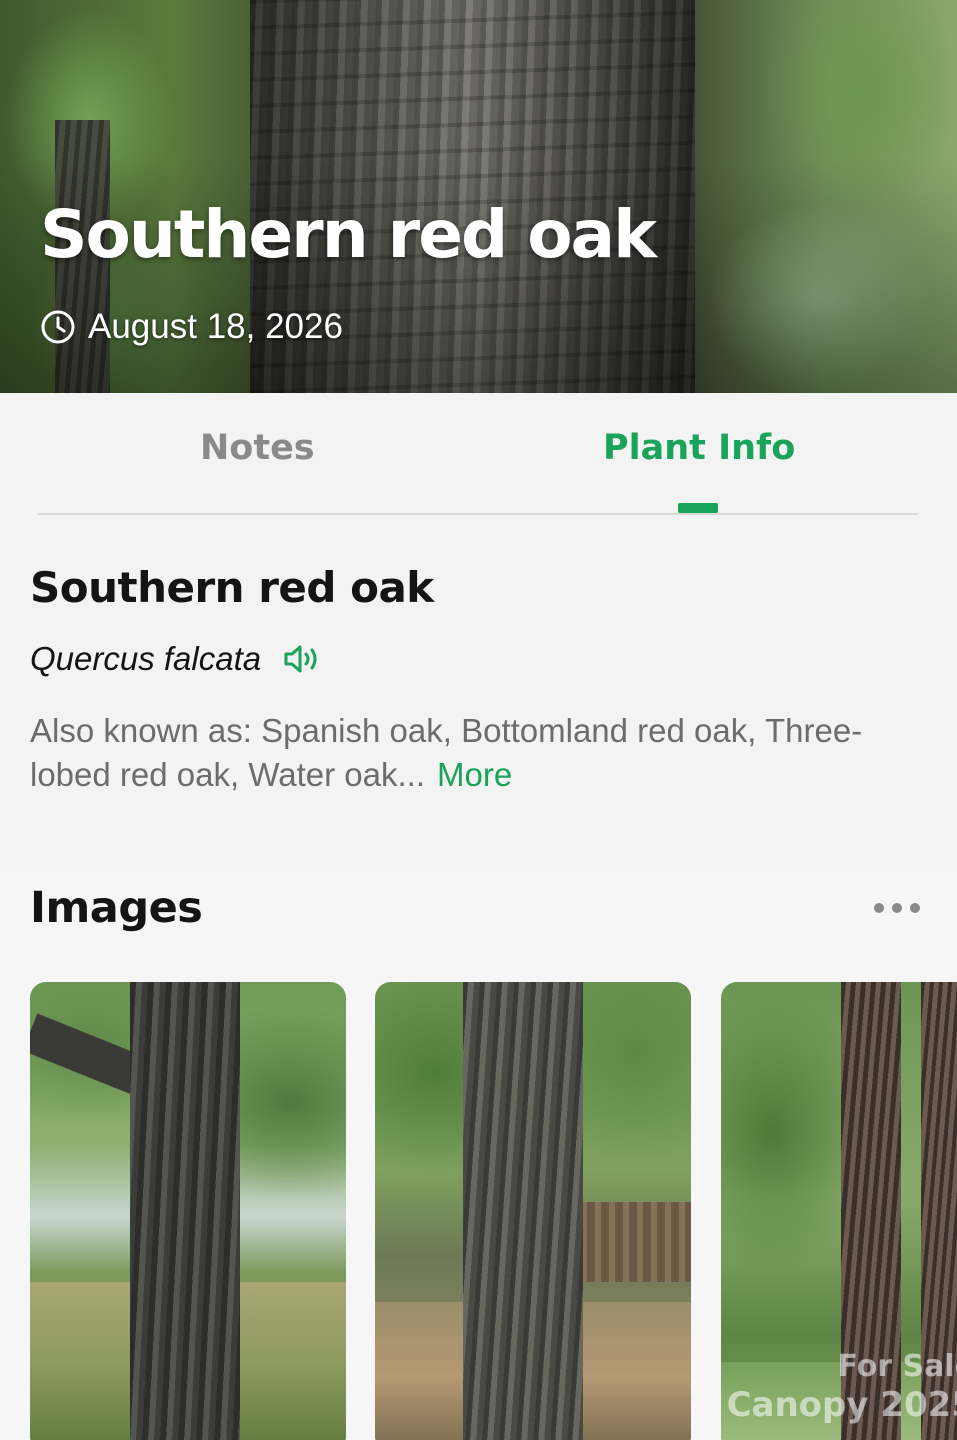  Describe the element at coordinates (478, 454) in the screenshot. I see `tab-bar: Notes Plant Info` at that location.